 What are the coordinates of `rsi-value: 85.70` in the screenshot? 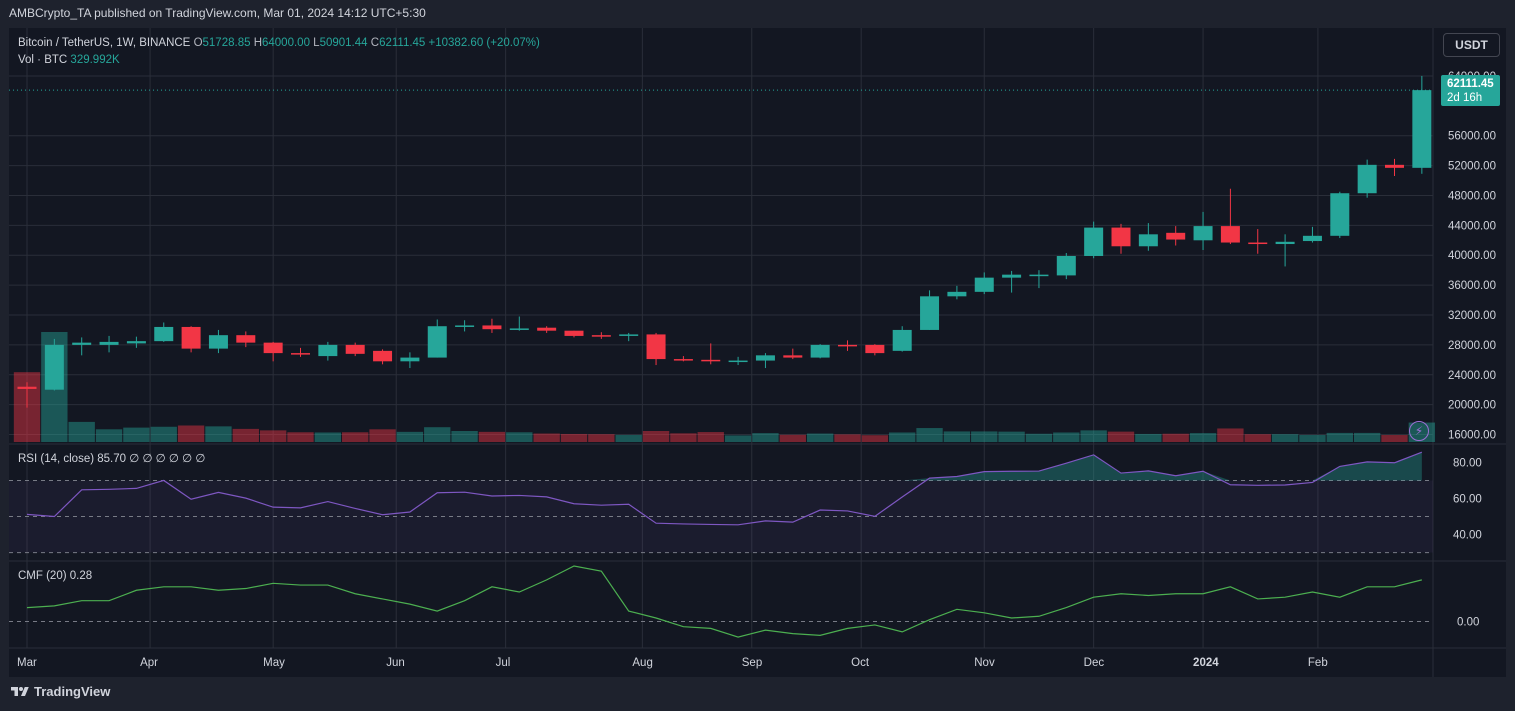 It's located at (112, 459).